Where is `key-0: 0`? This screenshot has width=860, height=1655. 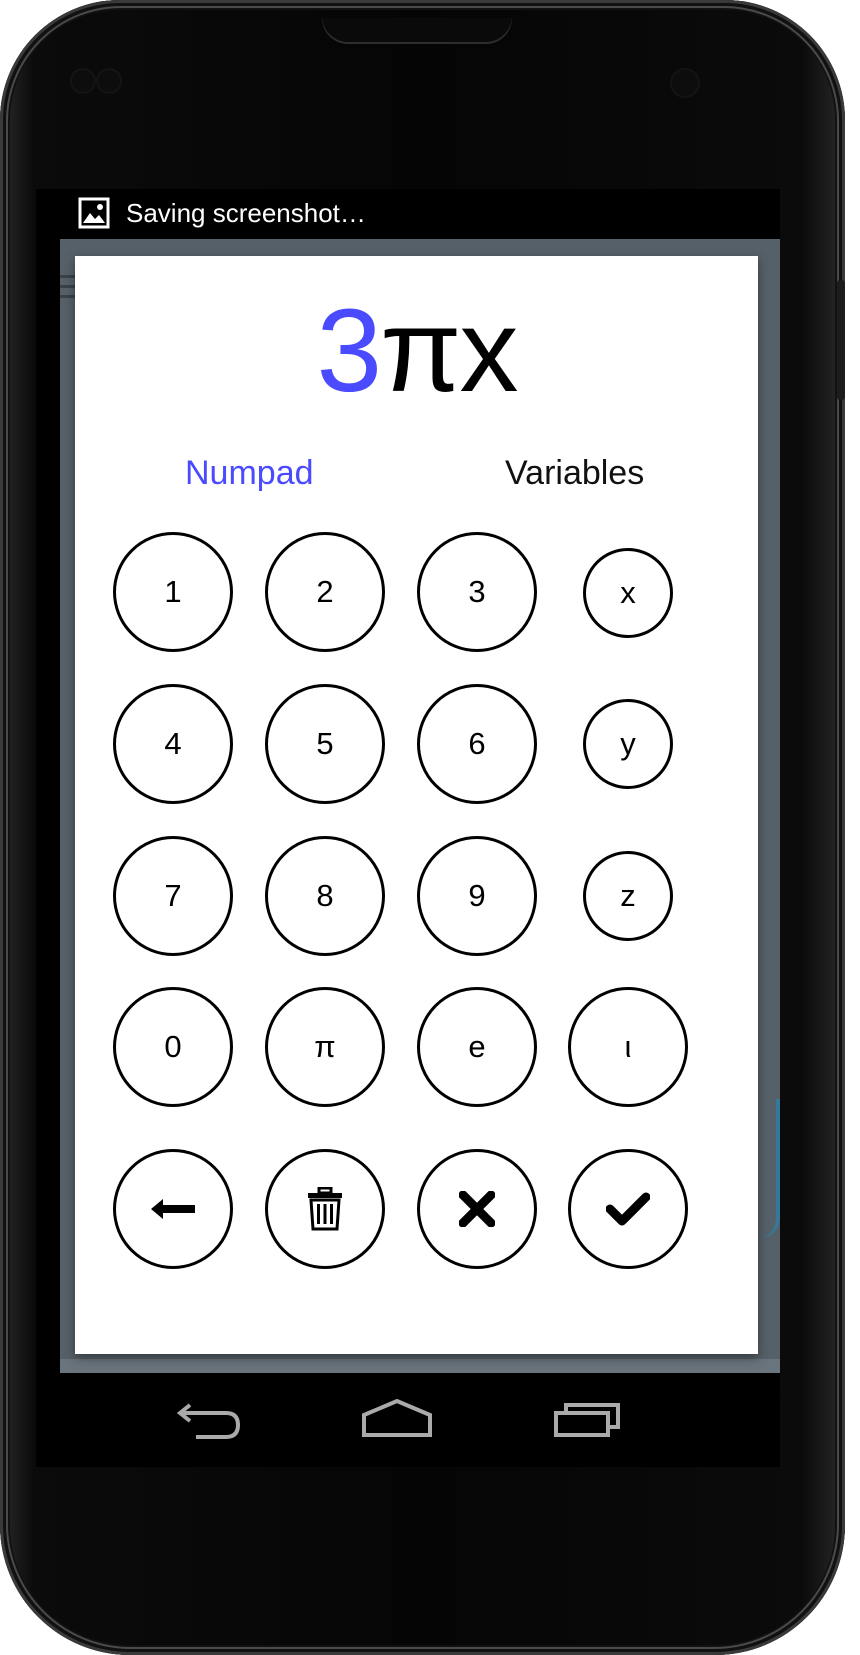
key-0: 0 is located at coordinates (173, 1047).